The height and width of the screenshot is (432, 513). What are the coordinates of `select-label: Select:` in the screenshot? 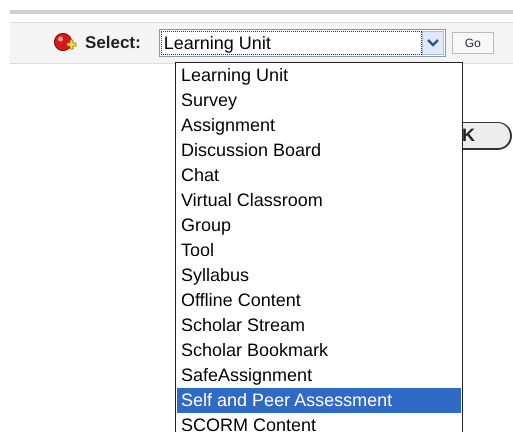 It's located at (113, 43).